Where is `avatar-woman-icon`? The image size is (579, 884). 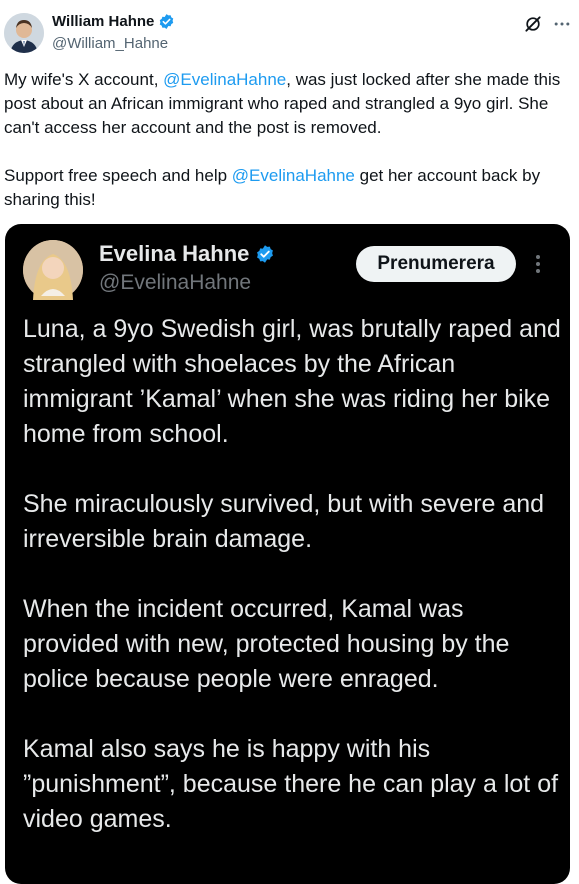 avatar-woman-icon is located at coordinates (53, 270).